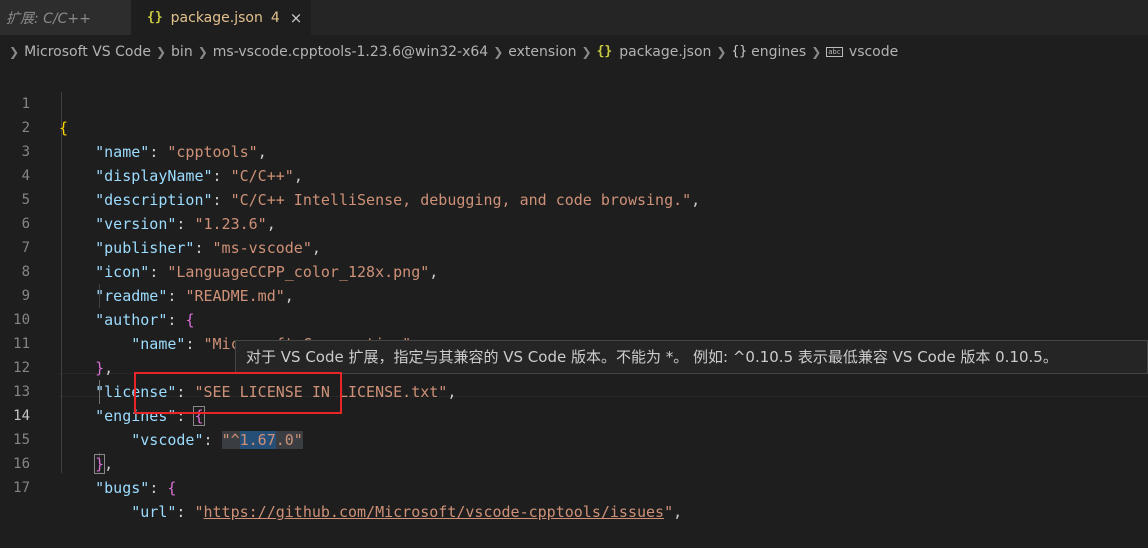 Image resolution: width=1148 pixels, height=548 pixels. What do you see at coordinates (542, 52) in the screenshot?
I see `breadcrumb-item: extension` at bounding box center [542, 52].